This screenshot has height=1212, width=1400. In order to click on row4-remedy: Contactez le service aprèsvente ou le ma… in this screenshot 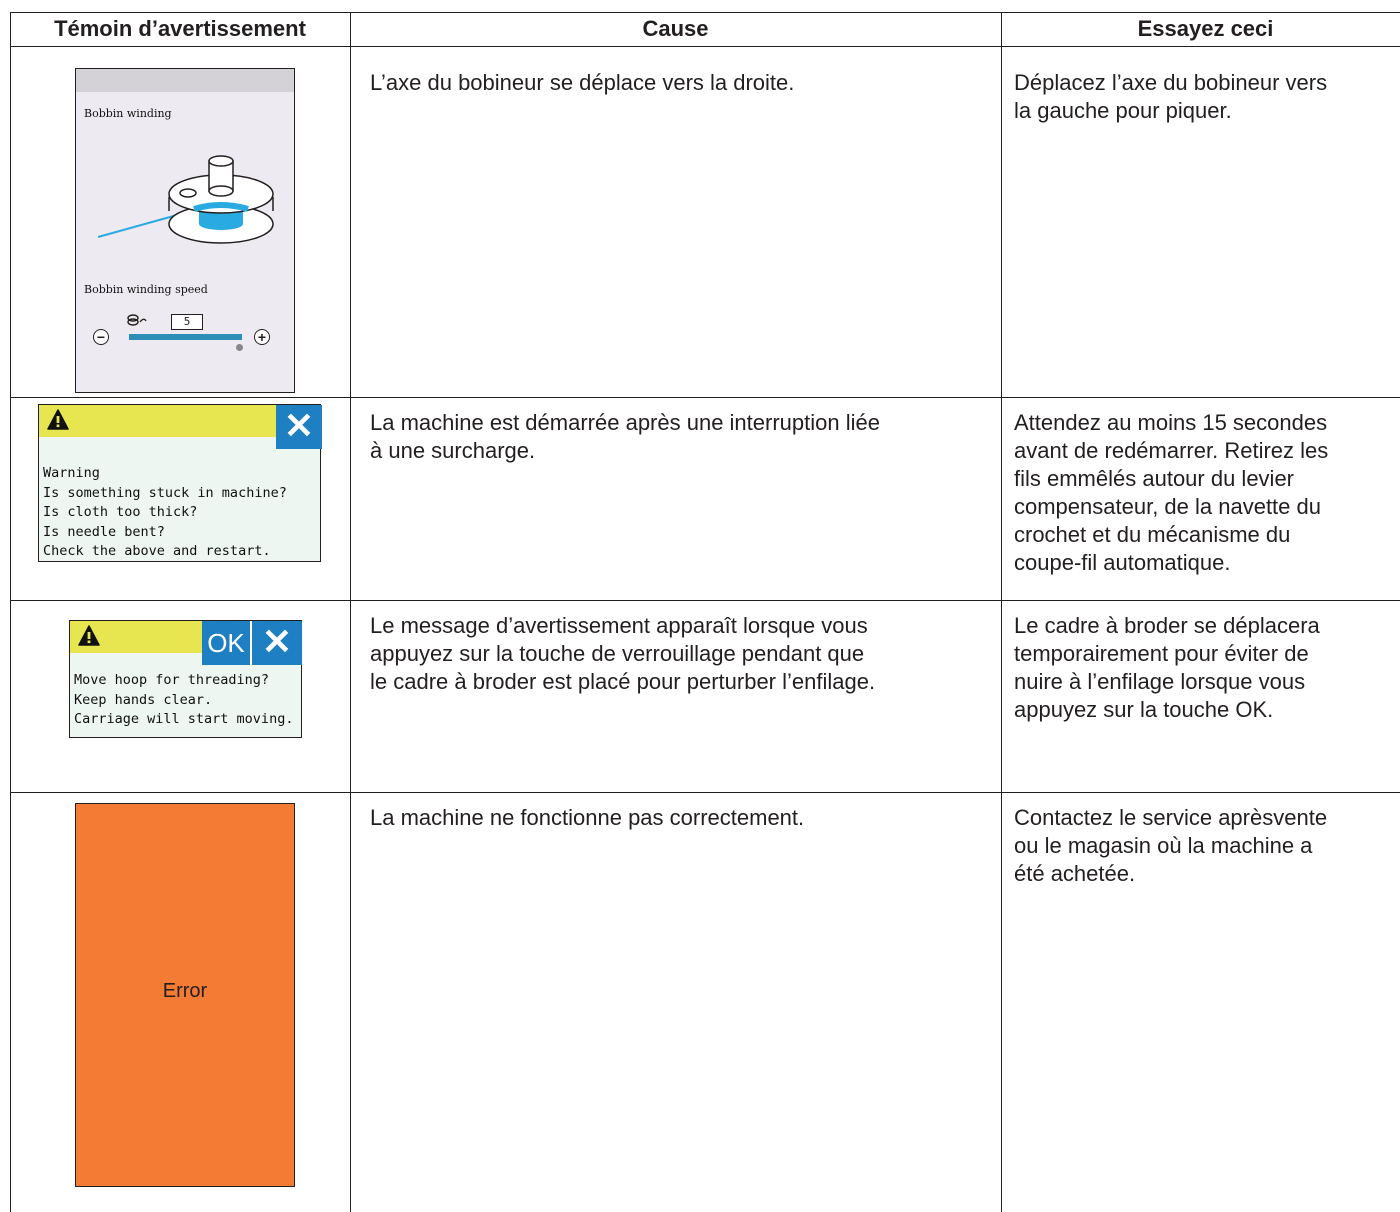, I will do `click(1171, 845)`.